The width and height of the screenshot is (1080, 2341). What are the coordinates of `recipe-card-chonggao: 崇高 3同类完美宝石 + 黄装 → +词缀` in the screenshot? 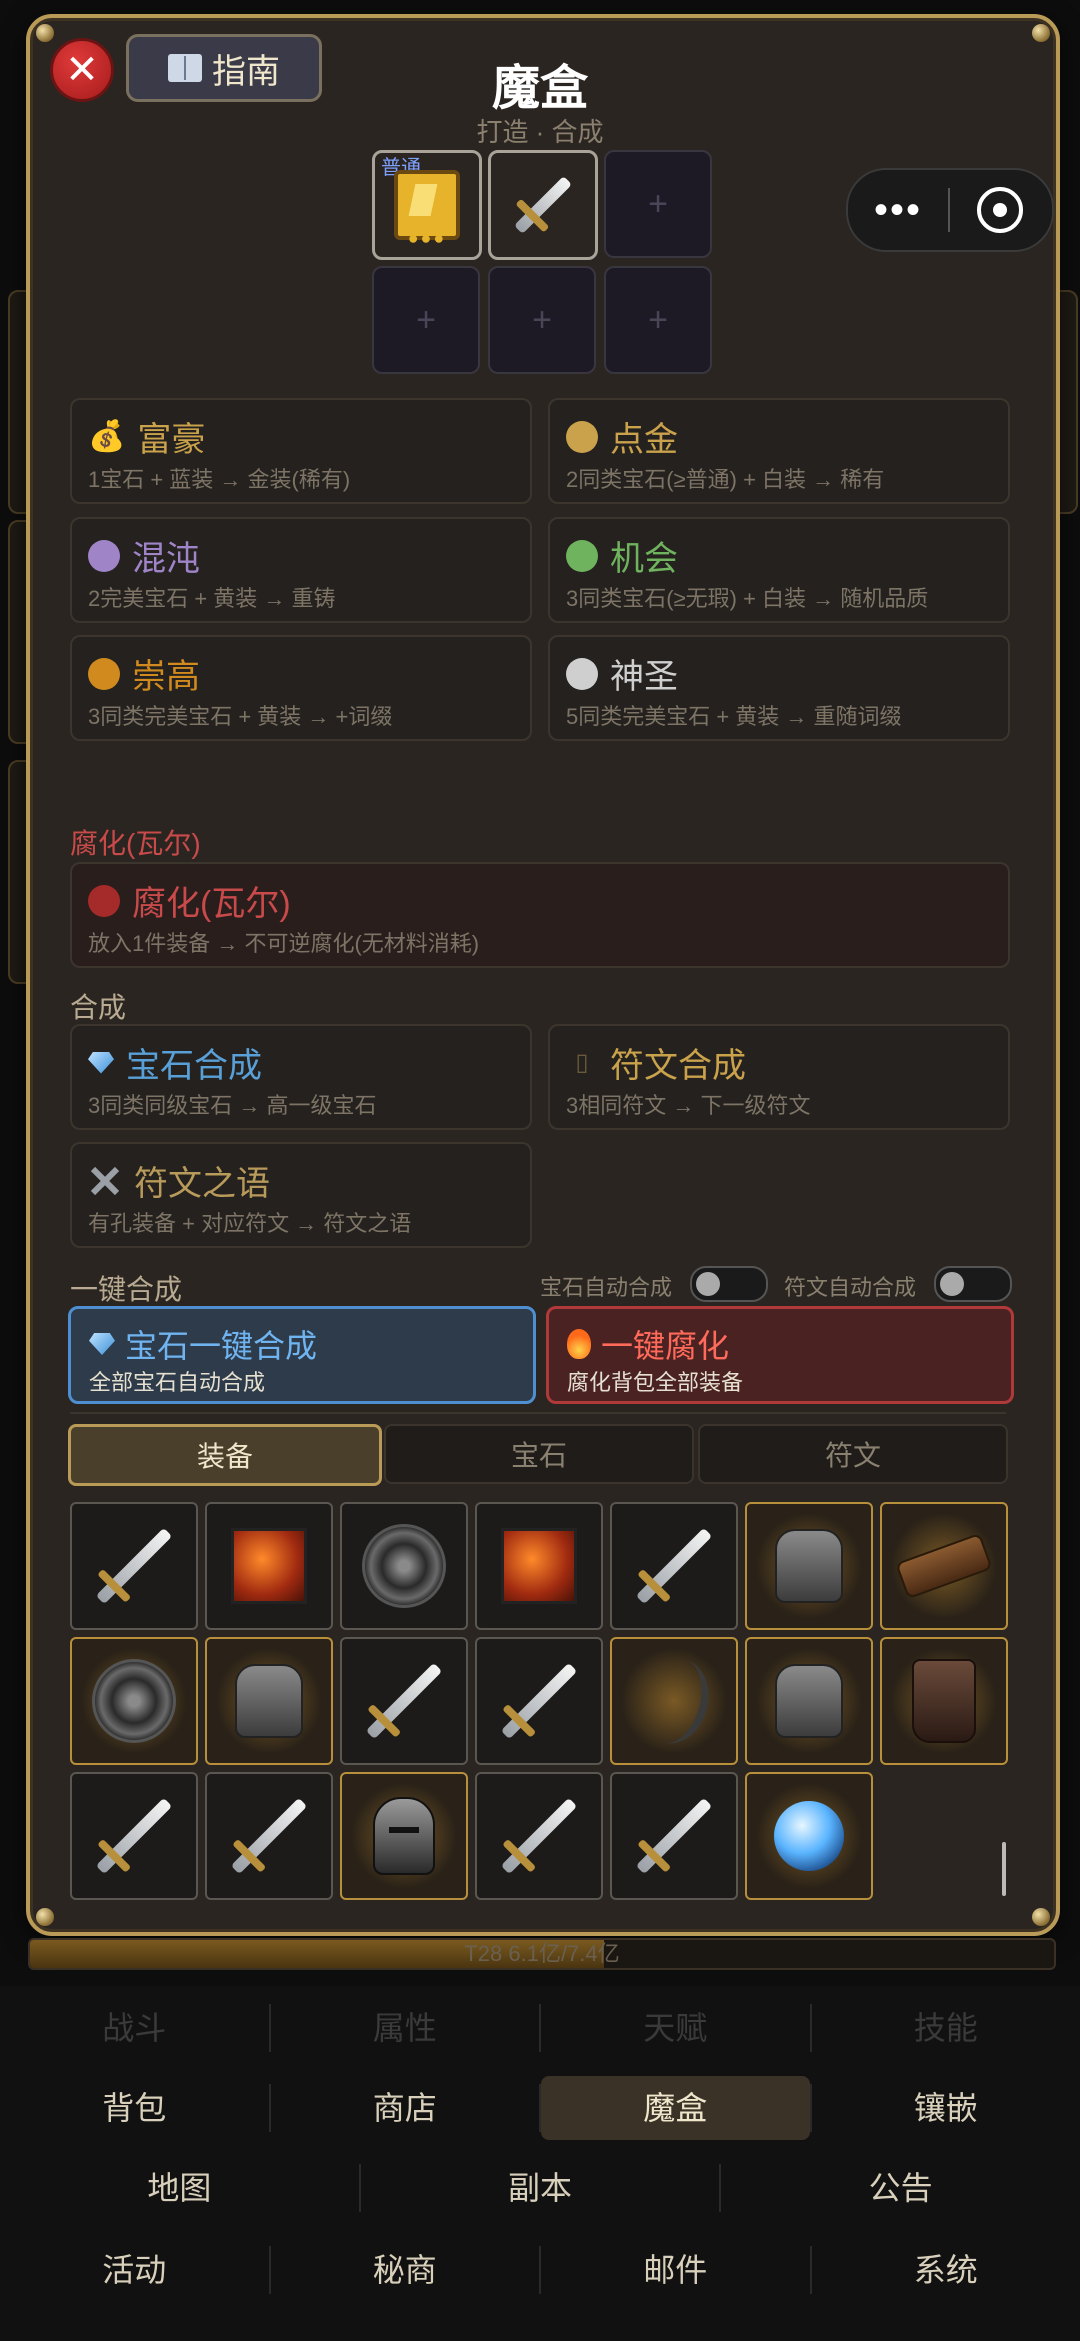 It's located at (301, 688).